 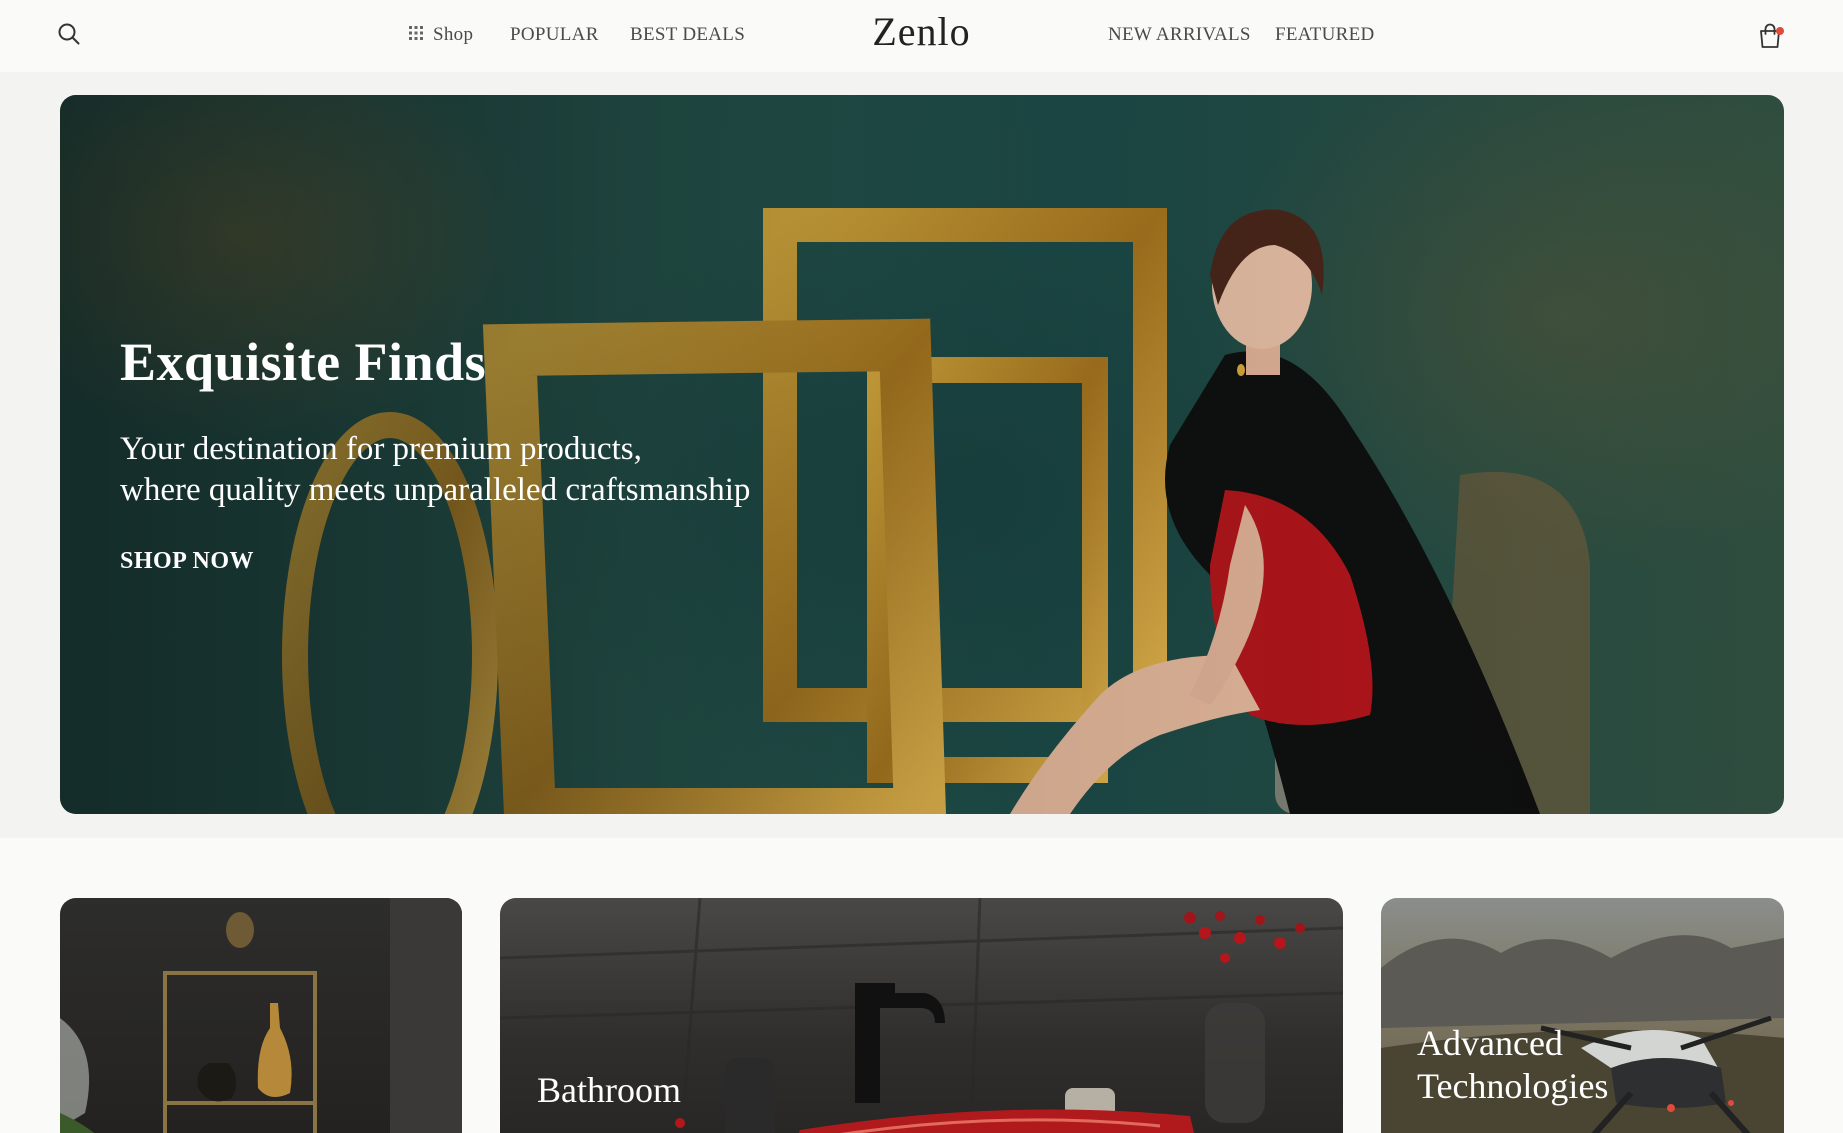 I want to click on hero-title: Exquisite Finds, so click(x=303, y=362).